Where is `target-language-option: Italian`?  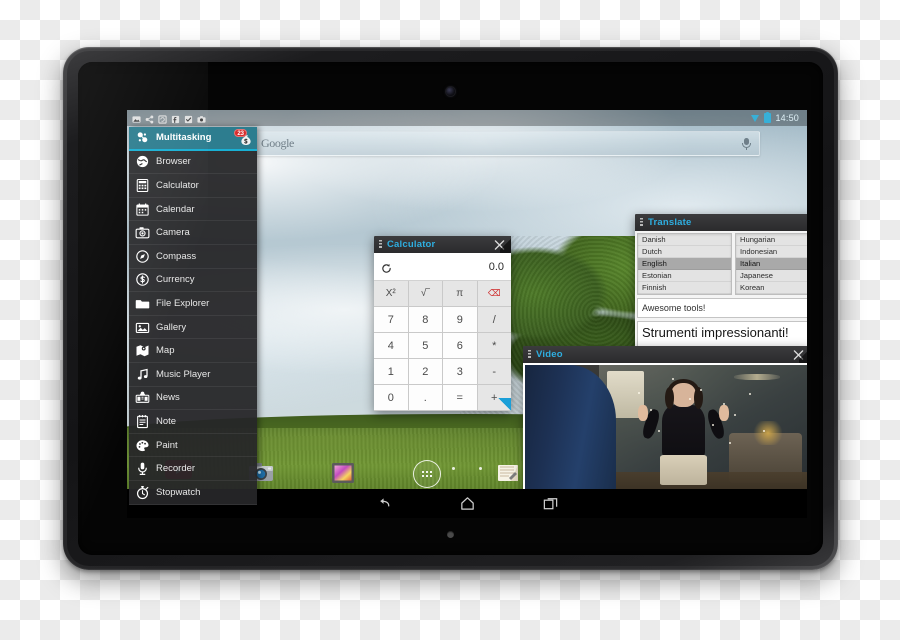 target-language-option: Italian is located at coordinates (771, 264).